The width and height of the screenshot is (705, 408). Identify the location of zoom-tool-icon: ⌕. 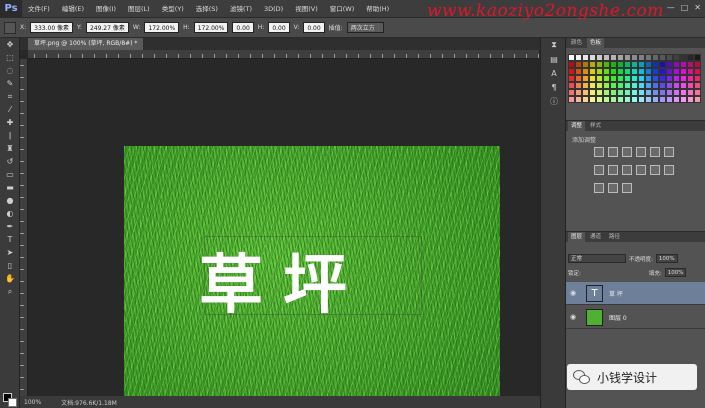
(10, 291).